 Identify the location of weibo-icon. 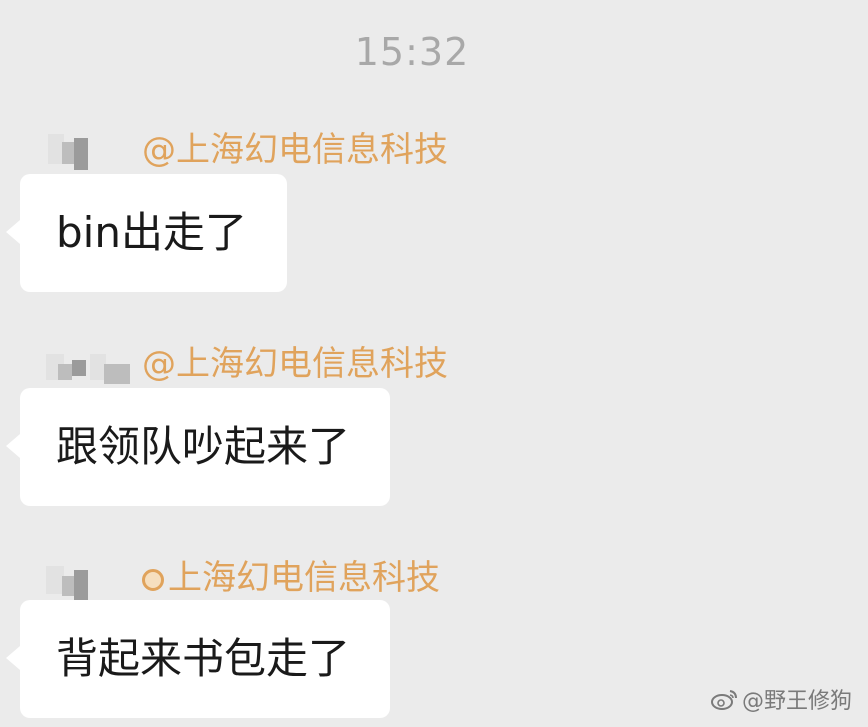
(723, 700).